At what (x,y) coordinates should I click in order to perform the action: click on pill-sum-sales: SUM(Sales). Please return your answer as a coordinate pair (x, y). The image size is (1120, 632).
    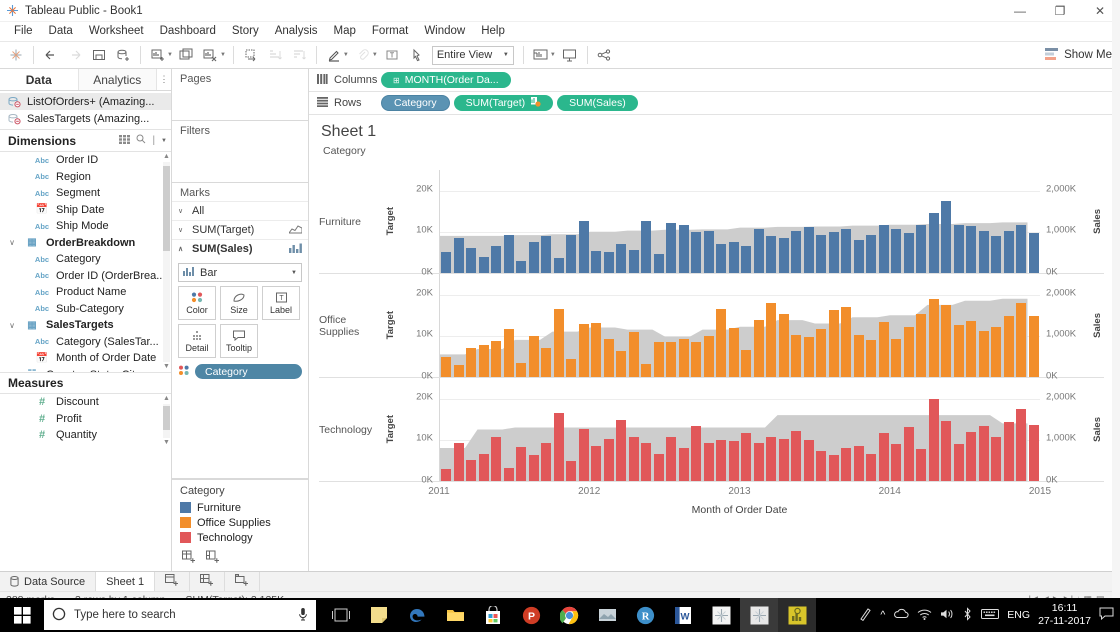
    Looking at the image, I should click on (597, 103).